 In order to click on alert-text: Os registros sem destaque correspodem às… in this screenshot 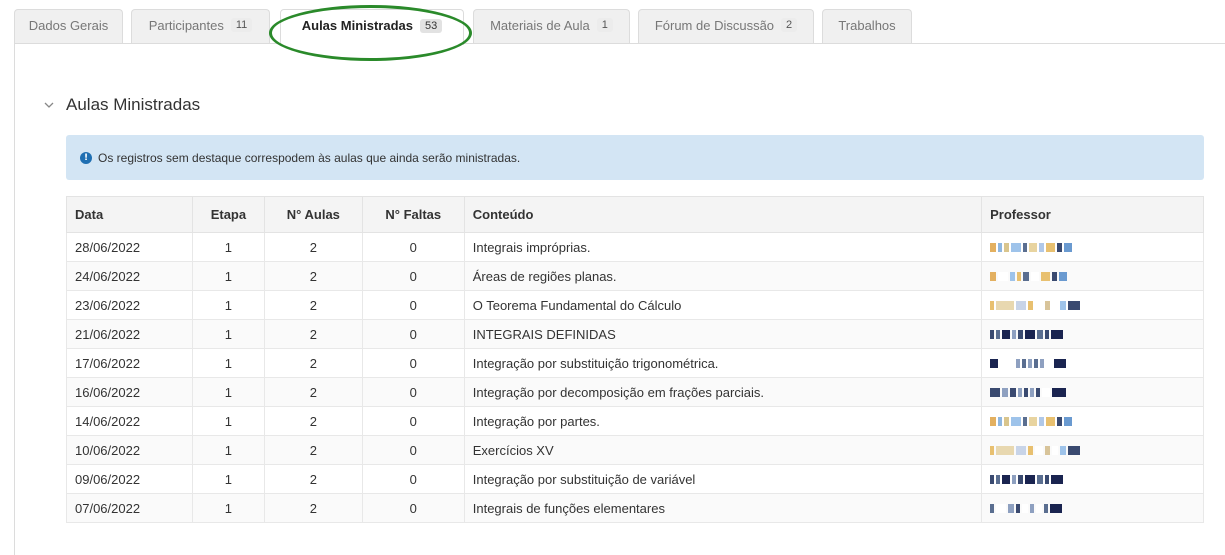, I will do `click(309, 157)`.